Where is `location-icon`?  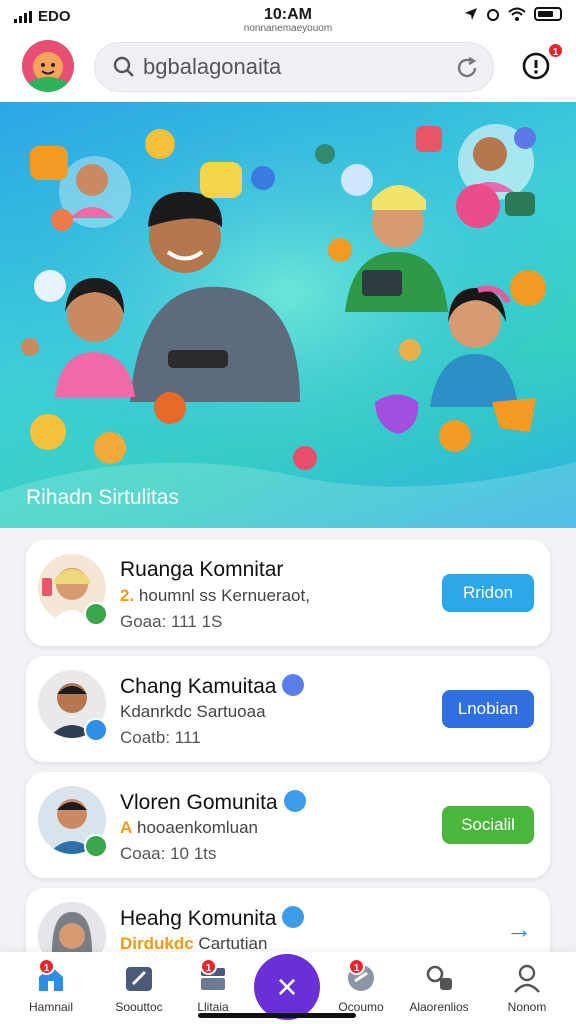 location-icon is located at coordinates (471, 14).